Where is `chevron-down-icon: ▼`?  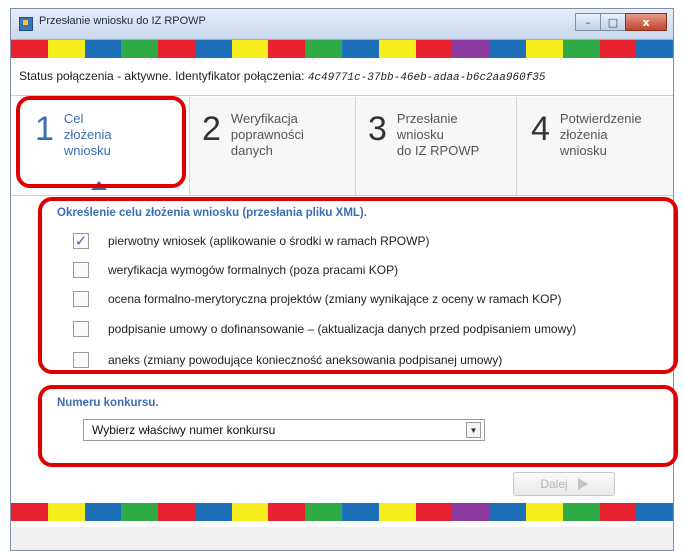
chevron-down-icon: ▼ is located at coordinates (473, 430).